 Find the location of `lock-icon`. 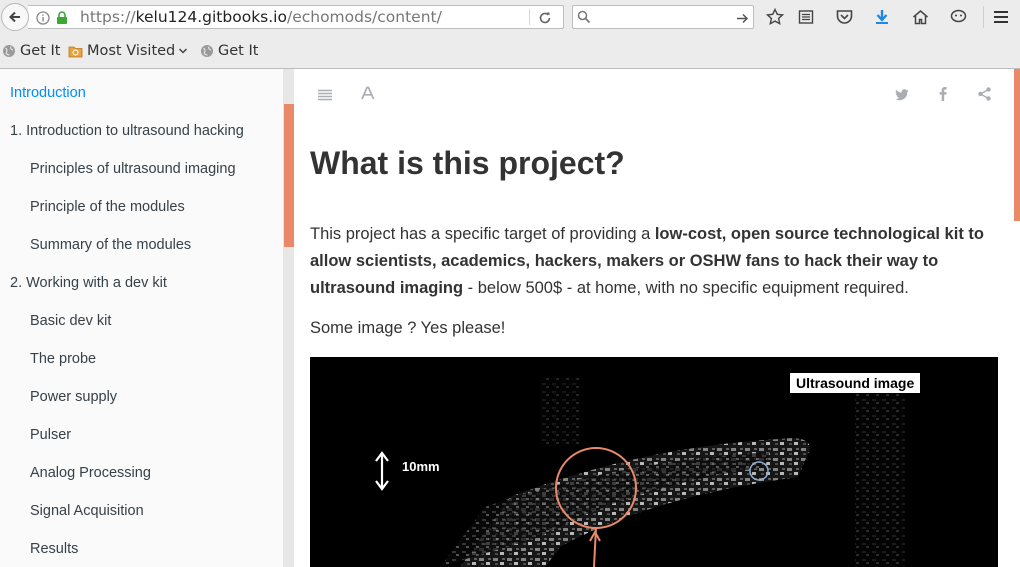

lock-icon is located at coordinates (62, 19).